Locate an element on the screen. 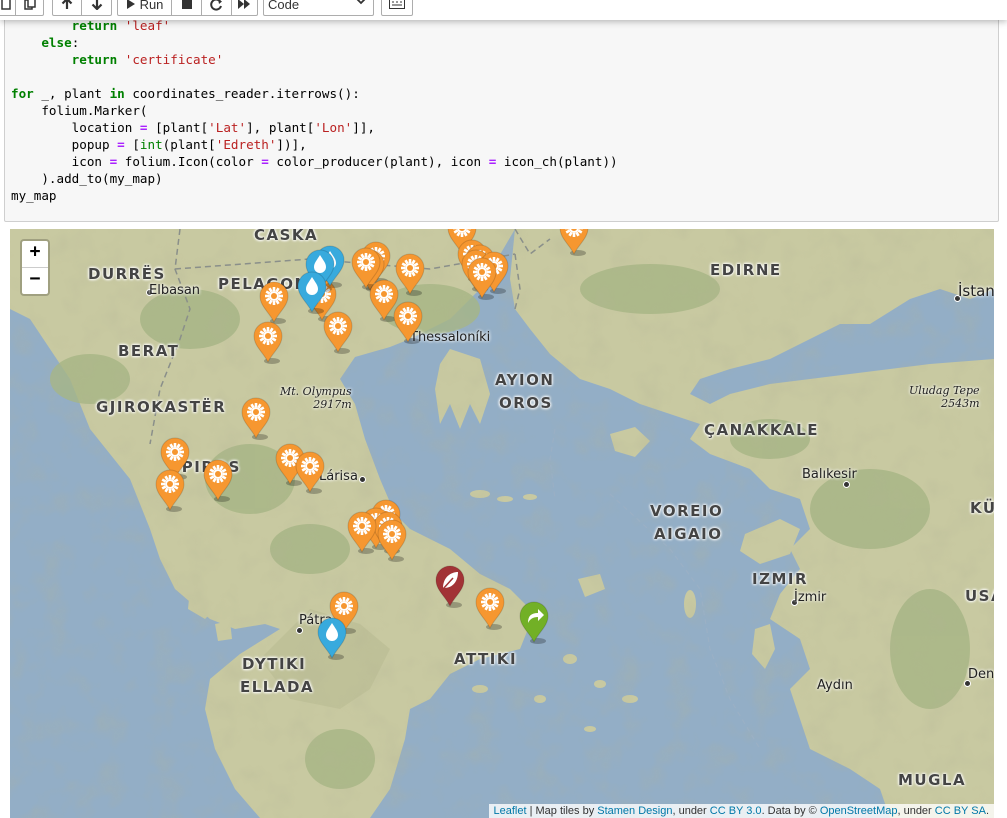  region-label: USA is located at coordinates (979, 596).